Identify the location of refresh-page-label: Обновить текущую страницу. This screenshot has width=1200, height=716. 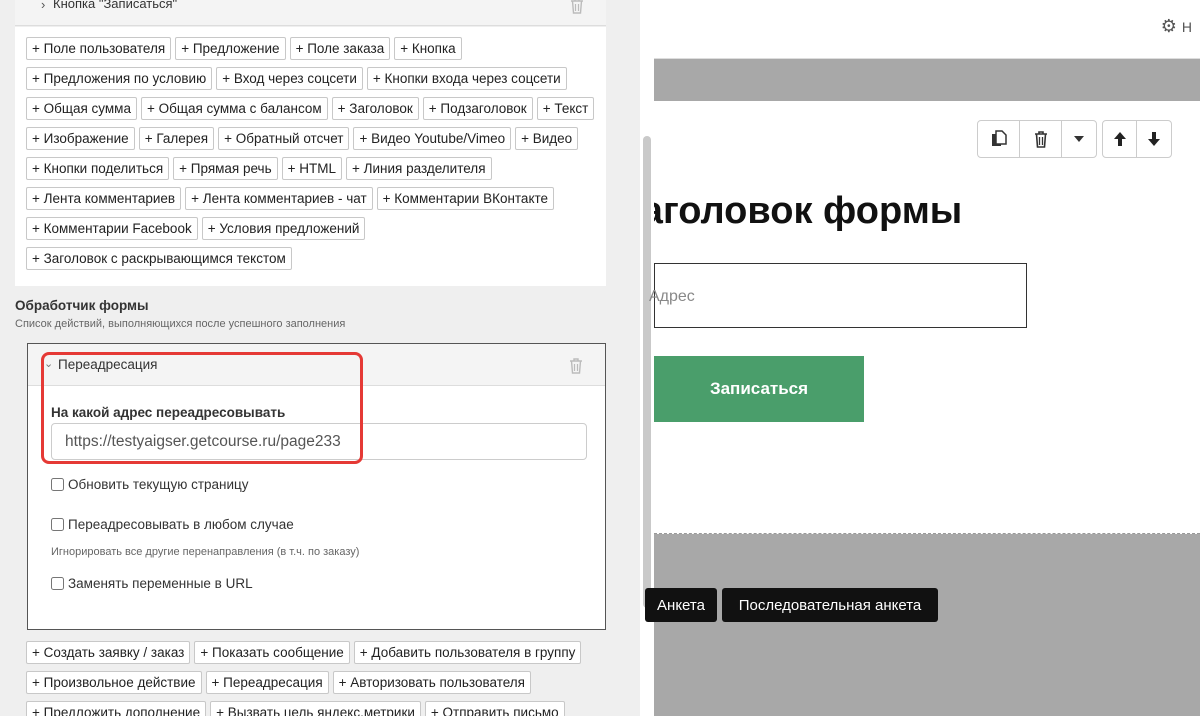
(158, 484).